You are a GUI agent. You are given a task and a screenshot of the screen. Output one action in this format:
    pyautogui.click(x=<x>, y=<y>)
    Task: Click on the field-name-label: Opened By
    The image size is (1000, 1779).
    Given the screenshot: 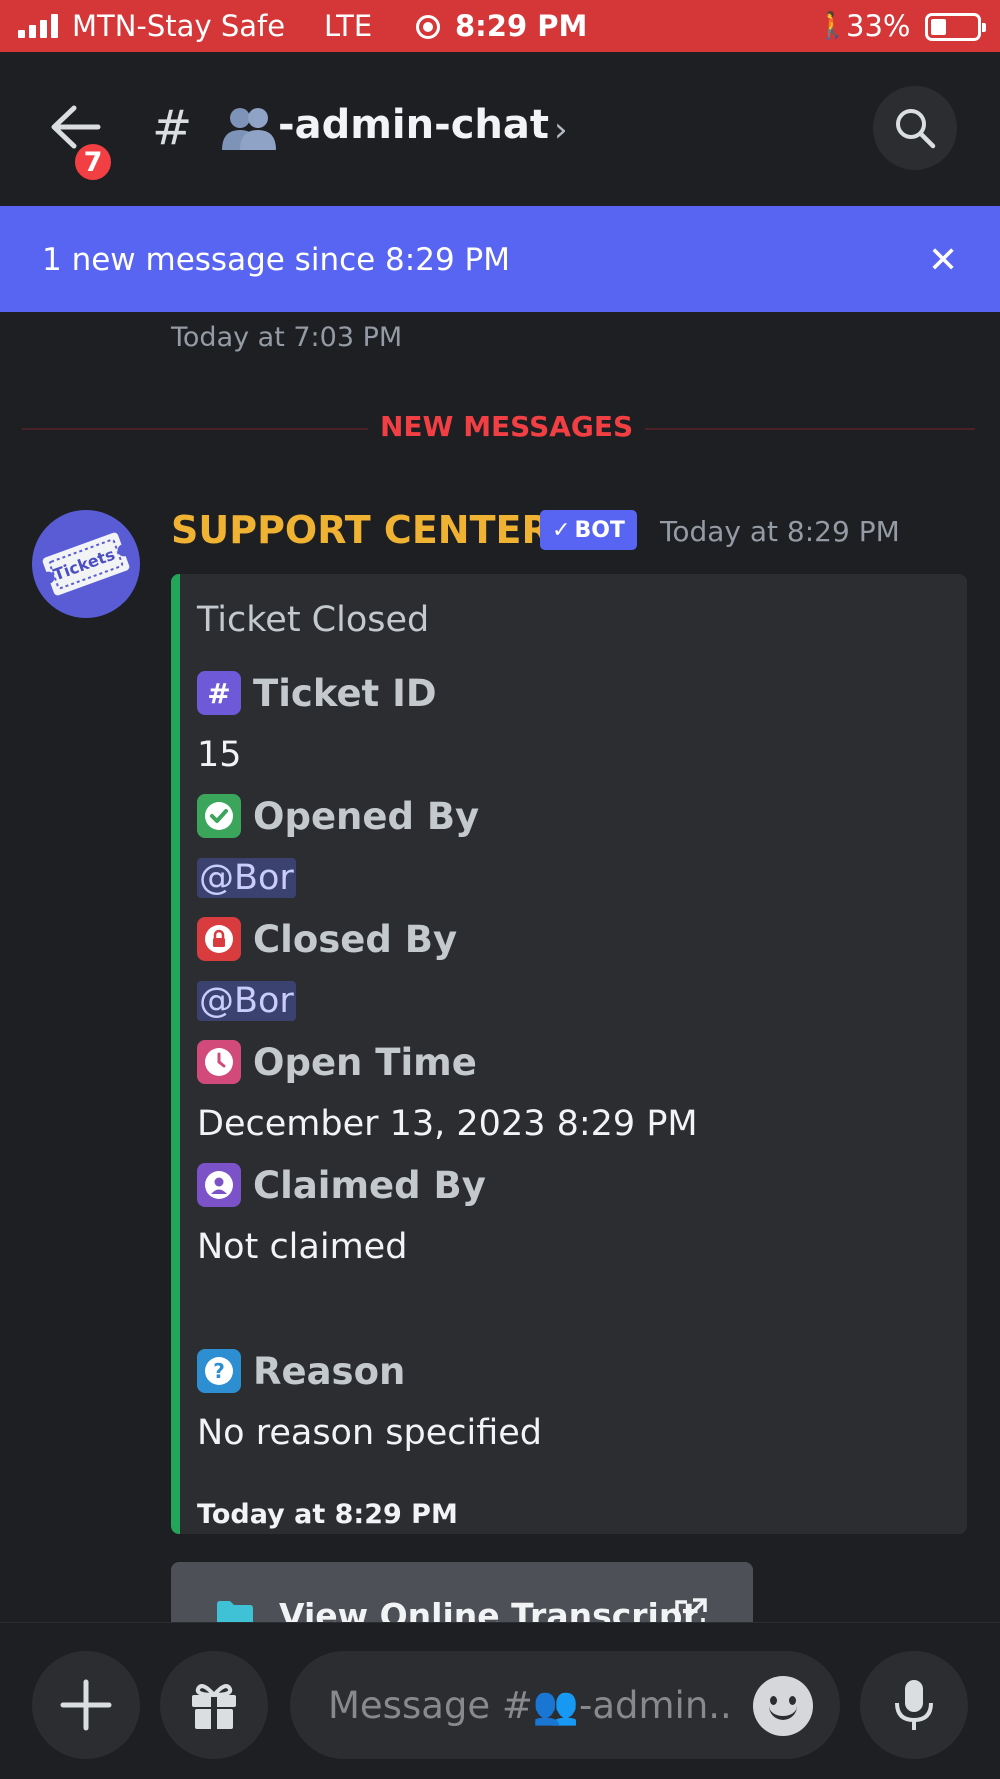 What is the action you would take?
    pyautogui.click(x=366, y=816)
    